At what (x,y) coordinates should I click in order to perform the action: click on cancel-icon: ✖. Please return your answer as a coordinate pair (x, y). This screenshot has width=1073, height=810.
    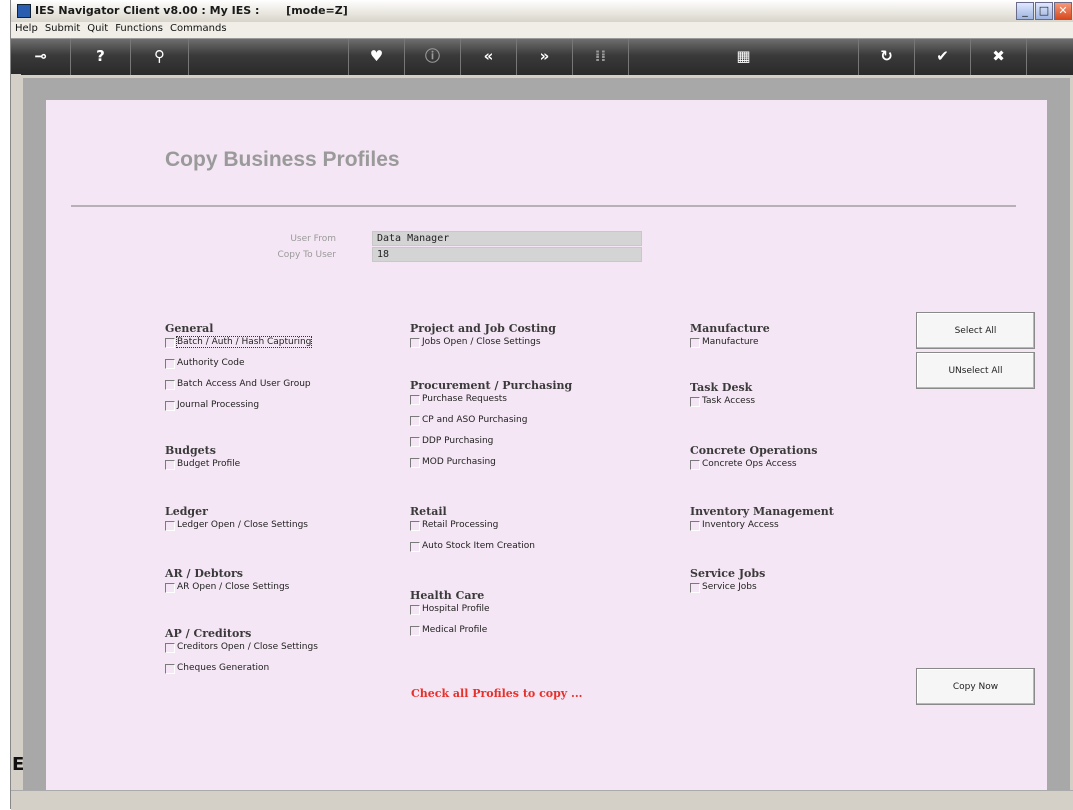
    Looking at the image, I should click on (999, 57).